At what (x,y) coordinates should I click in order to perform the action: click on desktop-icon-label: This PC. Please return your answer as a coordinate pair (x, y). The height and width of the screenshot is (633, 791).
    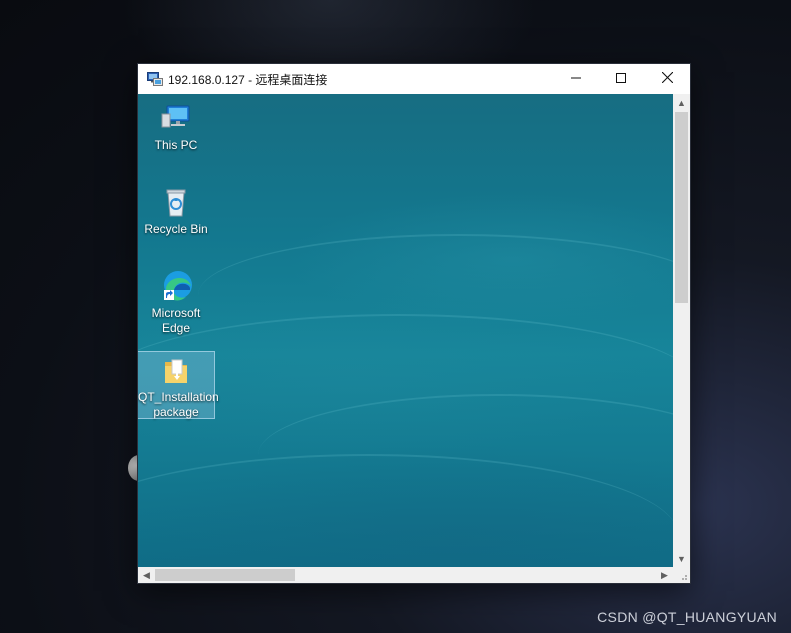
    Looking at the image, I should click on (176, 145).